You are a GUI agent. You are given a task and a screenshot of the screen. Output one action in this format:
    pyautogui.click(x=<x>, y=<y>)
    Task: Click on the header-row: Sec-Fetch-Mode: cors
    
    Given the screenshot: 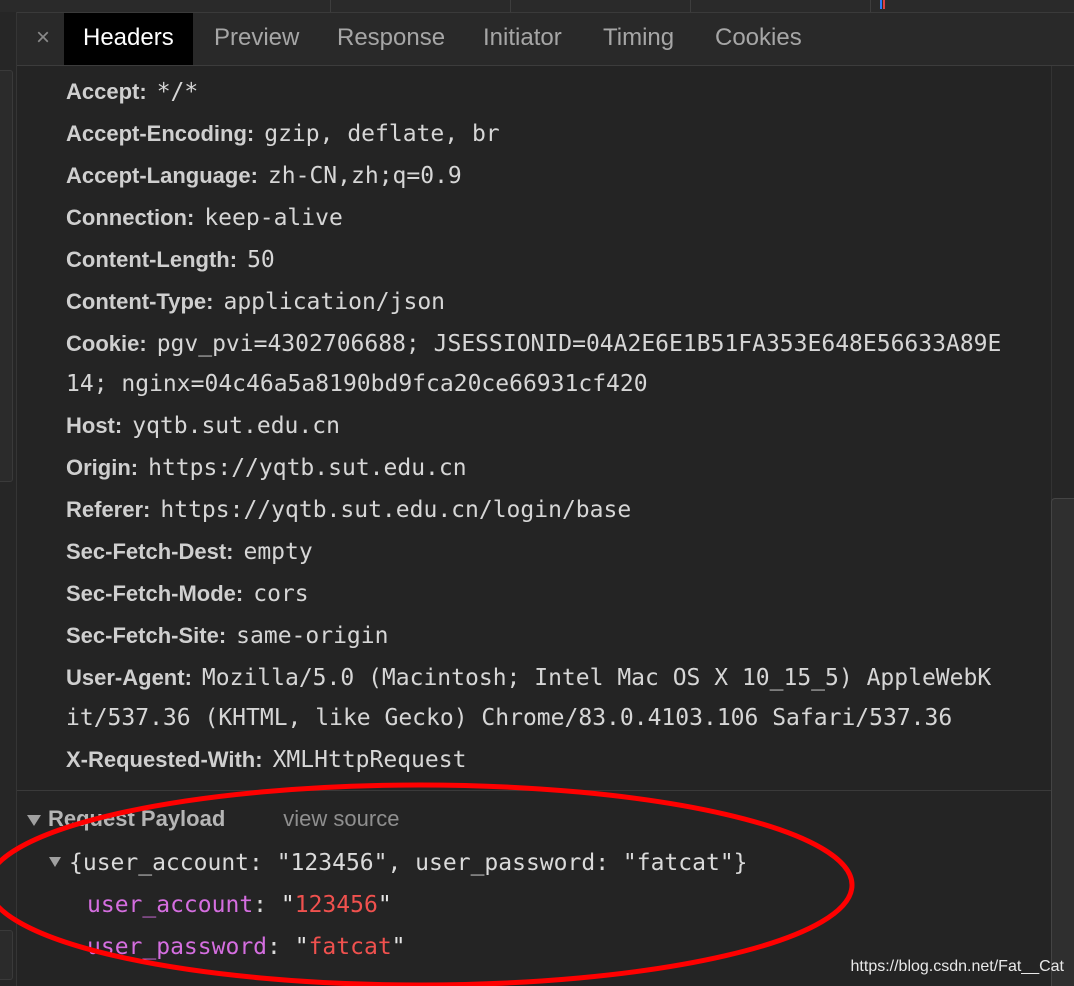 What is the action you would take?
    pyautogui.click(x=187, y=594)
    